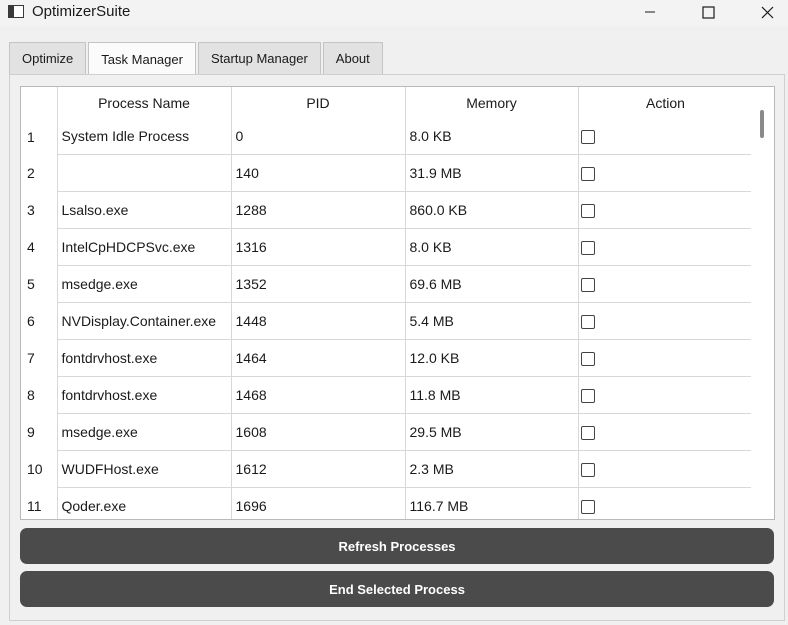 The width and height of the screenshot is (788, 625). I want to click on table-row: 3 Lsalso.exe 1288 860.0 KB, so click(387, 210).